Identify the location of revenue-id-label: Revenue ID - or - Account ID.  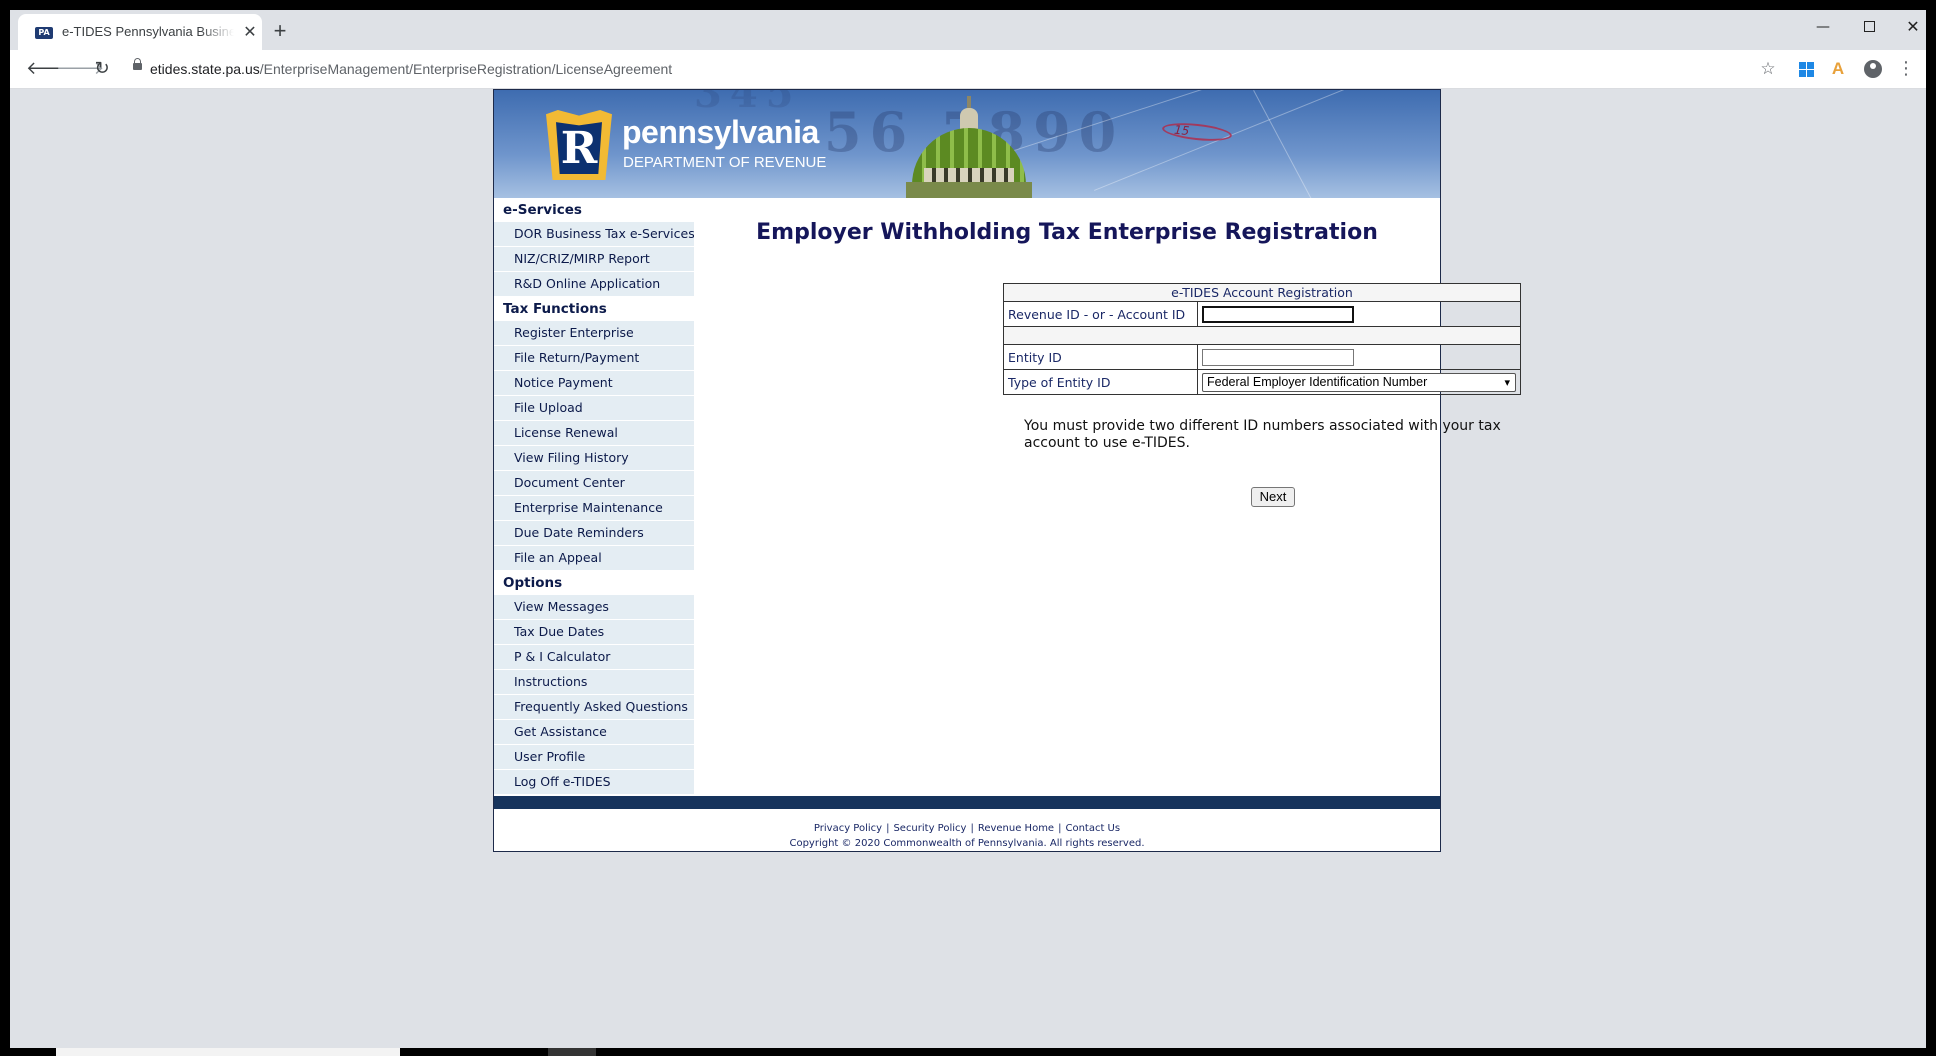
(1100, 314).